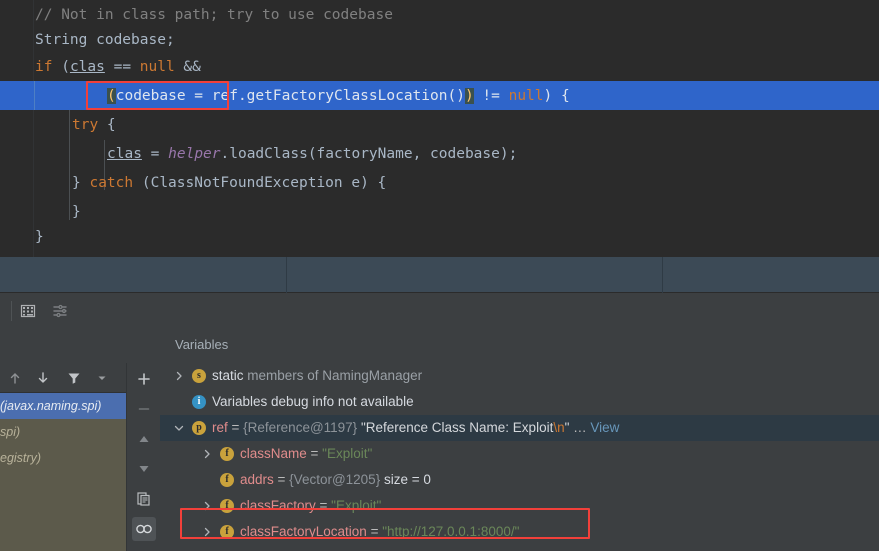  Describe the element at coordinates (455, 427) in the screenshot. I see `variable-text-part: "Reference Class Name: Exploit` at that location.